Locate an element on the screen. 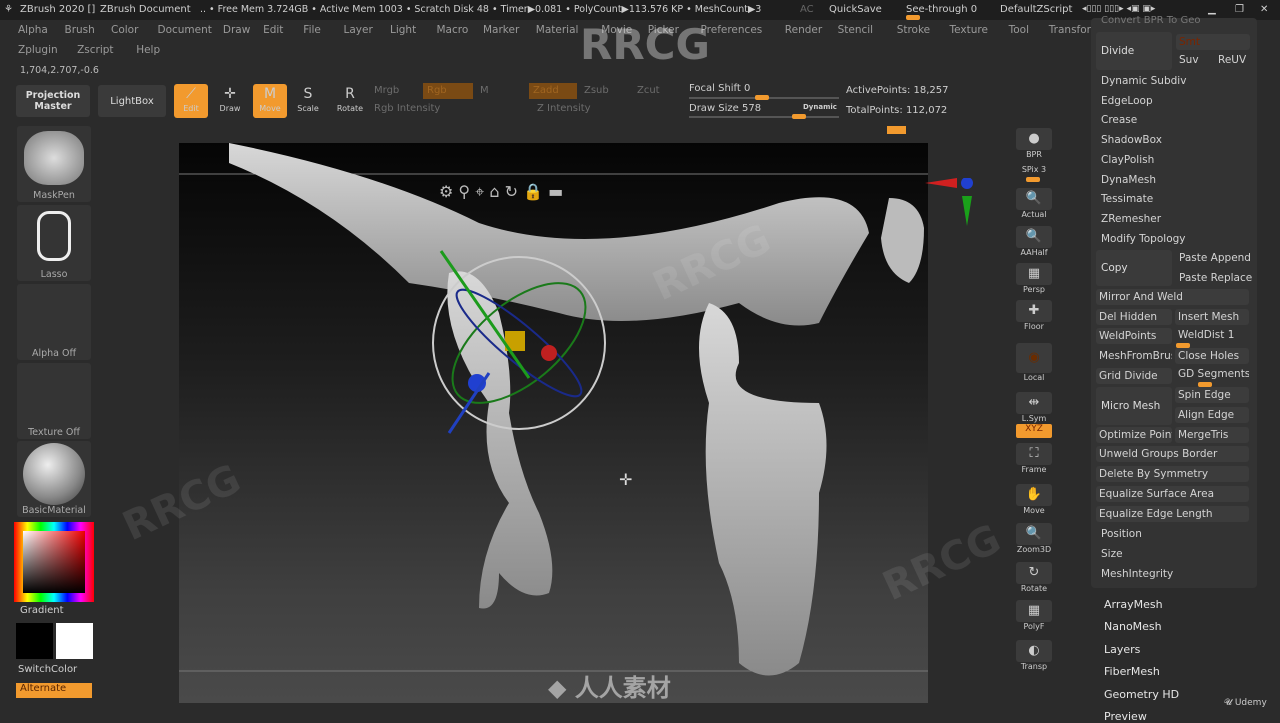 This screenshot has height=723, width=1280. edgeloop-subpalette: EdgeLoop is located at coordinates (1127, 101).